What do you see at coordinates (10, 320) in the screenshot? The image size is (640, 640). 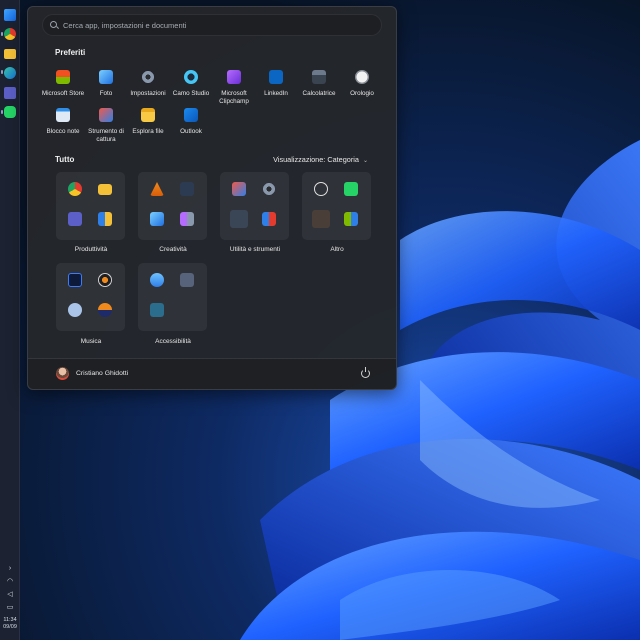 I see `taskbar: › ◠ ◁ ▭ 11:34 09/09` at bounding box center [10, 320].